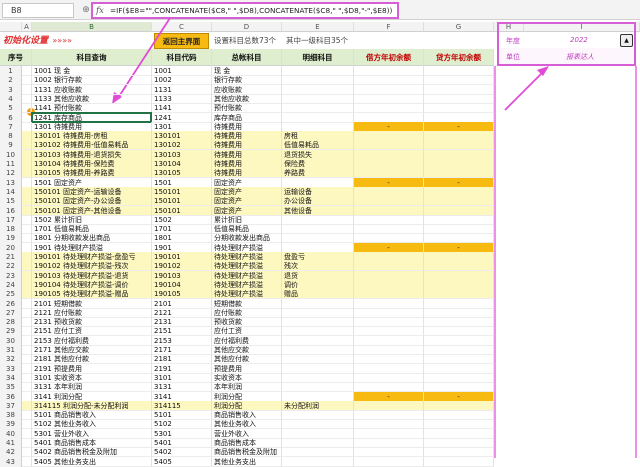  Describe the element at coordinates (92, 461) in the screenshot. I see `table-cell: 5405 其他业务支出` at that location.